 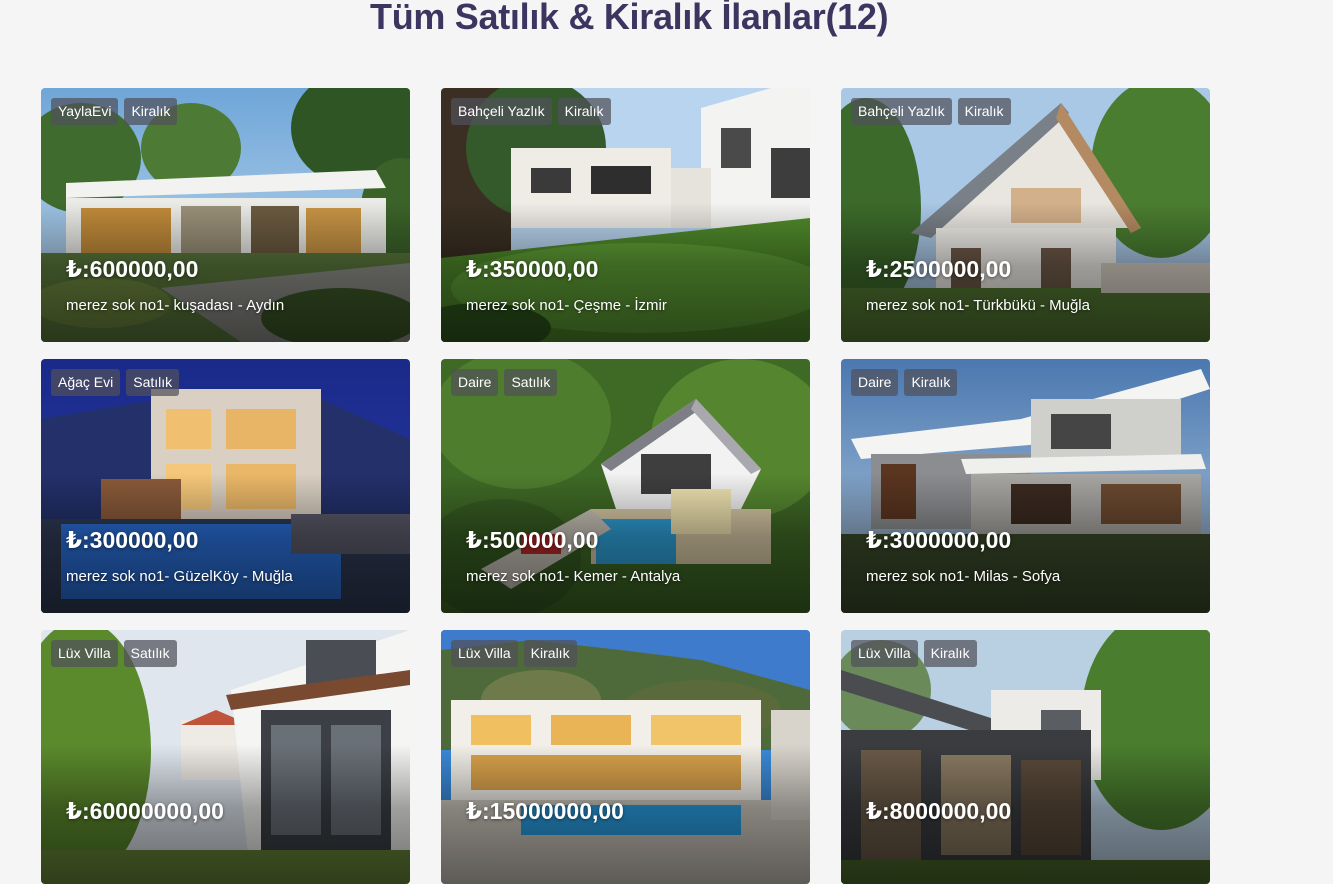 I want to click on listing-tags: Lüx Villa Satılık, so click(x=114, y=653).